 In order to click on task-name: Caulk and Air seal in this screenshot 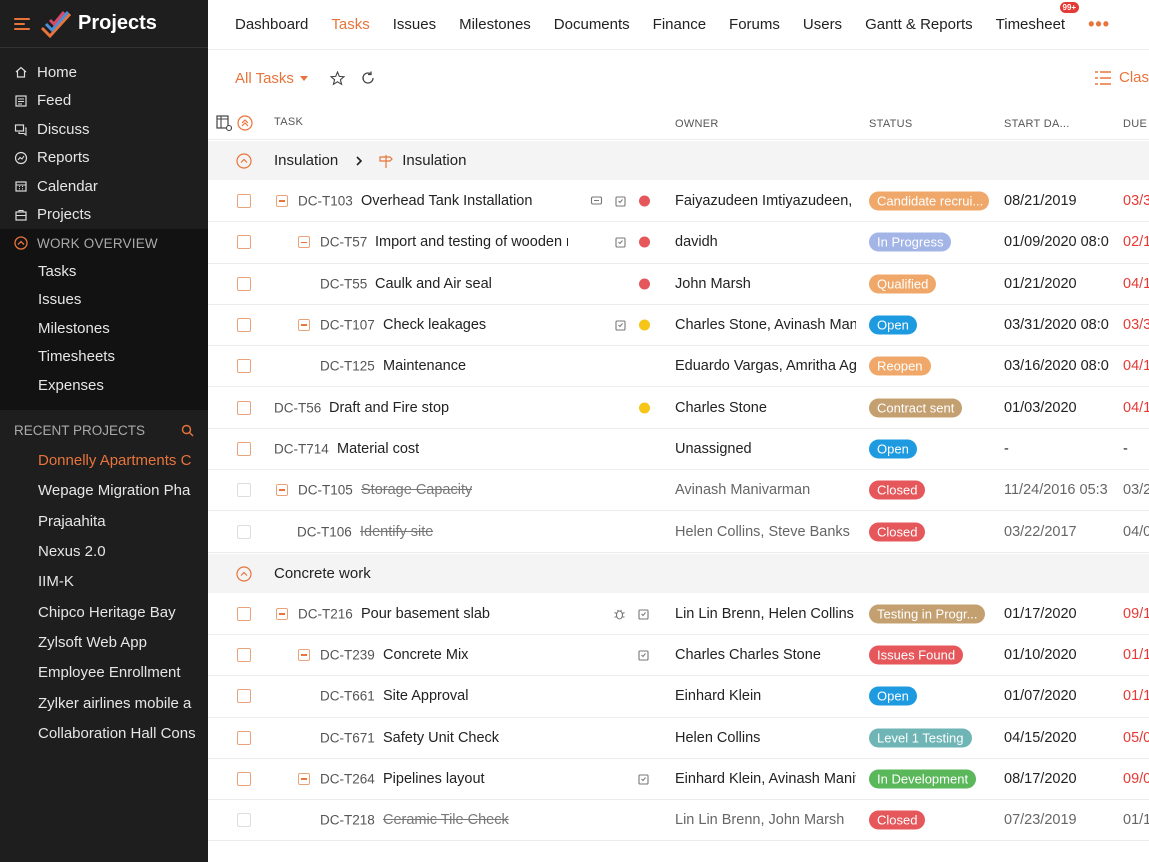, I will do `click(433, 284)`.